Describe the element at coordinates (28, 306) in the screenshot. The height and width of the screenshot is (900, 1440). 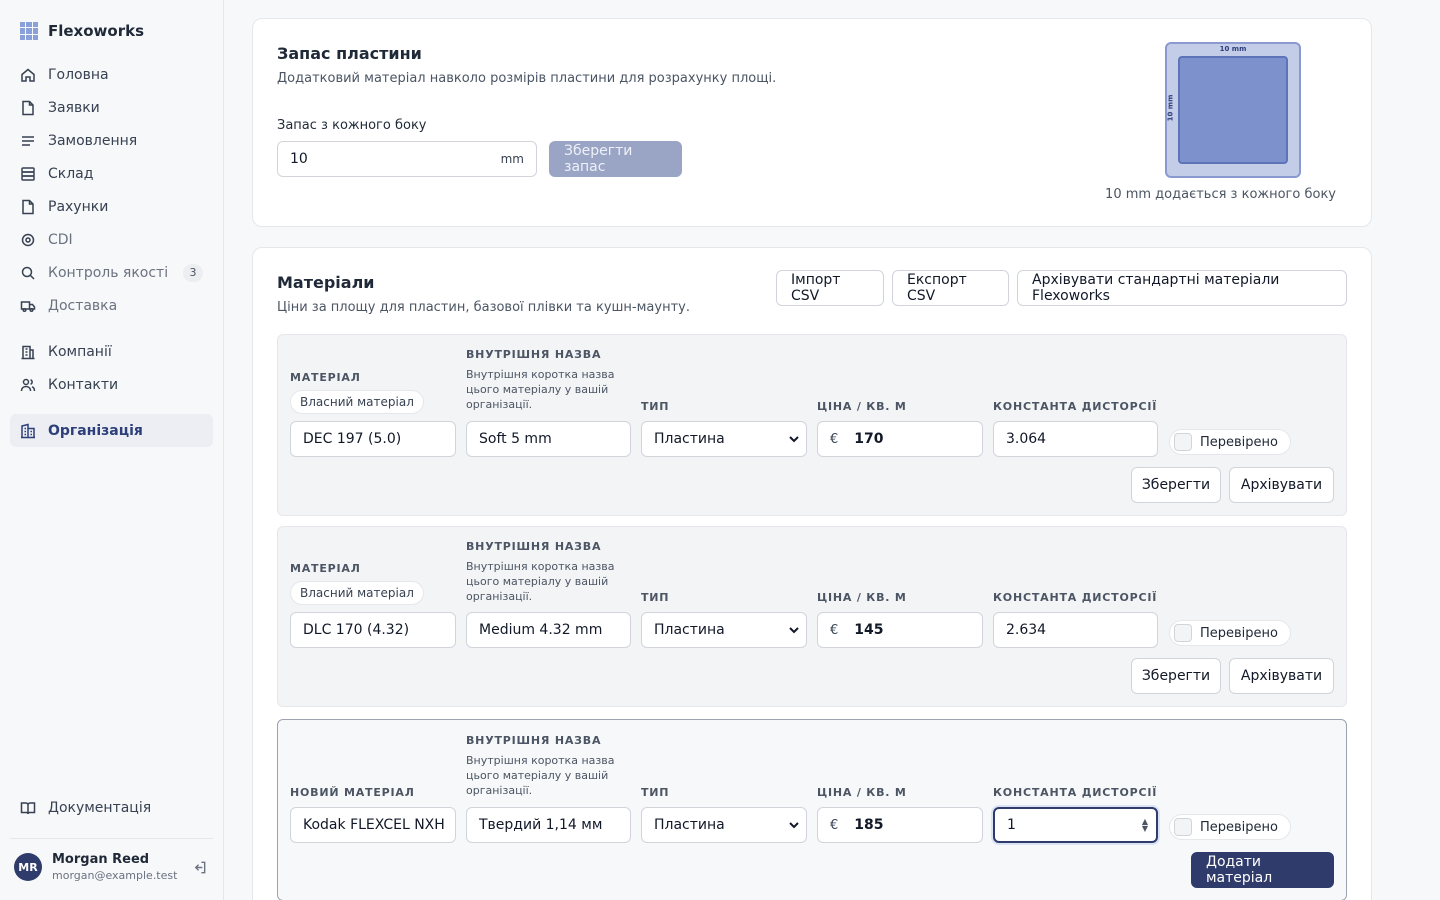
I see `truck-icon` at that location.